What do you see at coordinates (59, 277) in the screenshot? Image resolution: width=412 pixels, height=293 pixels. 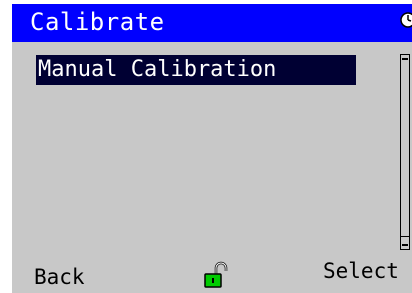 I see `back-softkey: Back` at bounding box center [59, 277].